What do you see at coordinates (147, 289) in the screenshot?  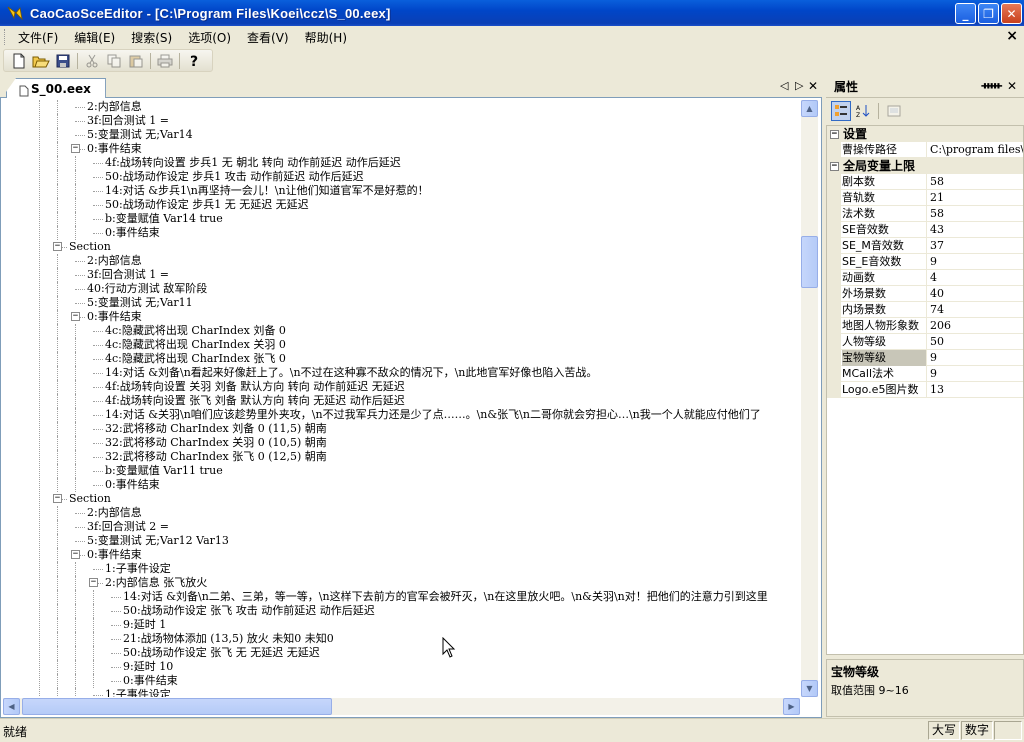 I see `tree-node: 40:行动方测试 敌军阶段` at bounding box center [147, 289].